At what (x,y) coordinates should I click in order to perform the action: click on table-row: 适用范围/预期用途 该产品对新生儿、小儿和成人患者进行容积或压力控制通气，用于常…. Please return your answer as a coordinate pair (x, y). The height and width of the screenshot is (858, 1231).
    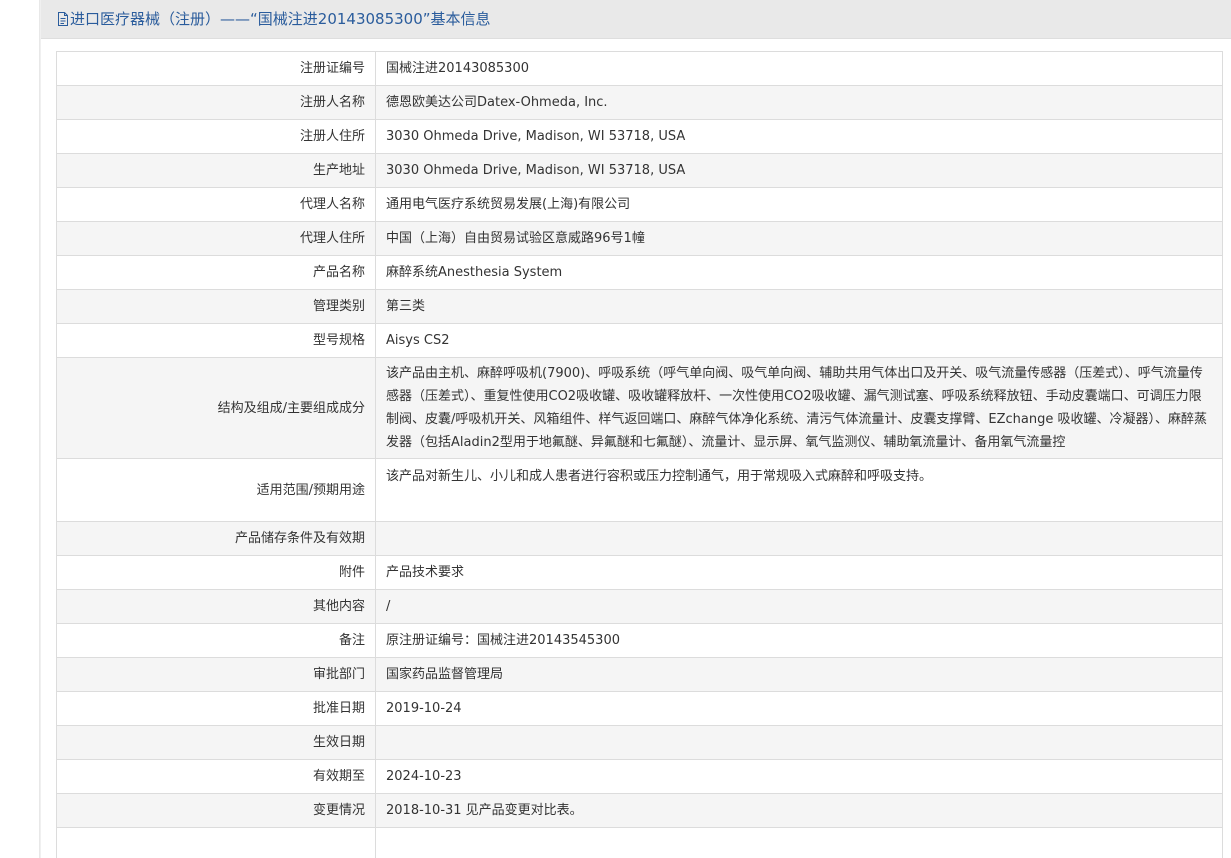
    Looking at the image, I should click on (639, 490).